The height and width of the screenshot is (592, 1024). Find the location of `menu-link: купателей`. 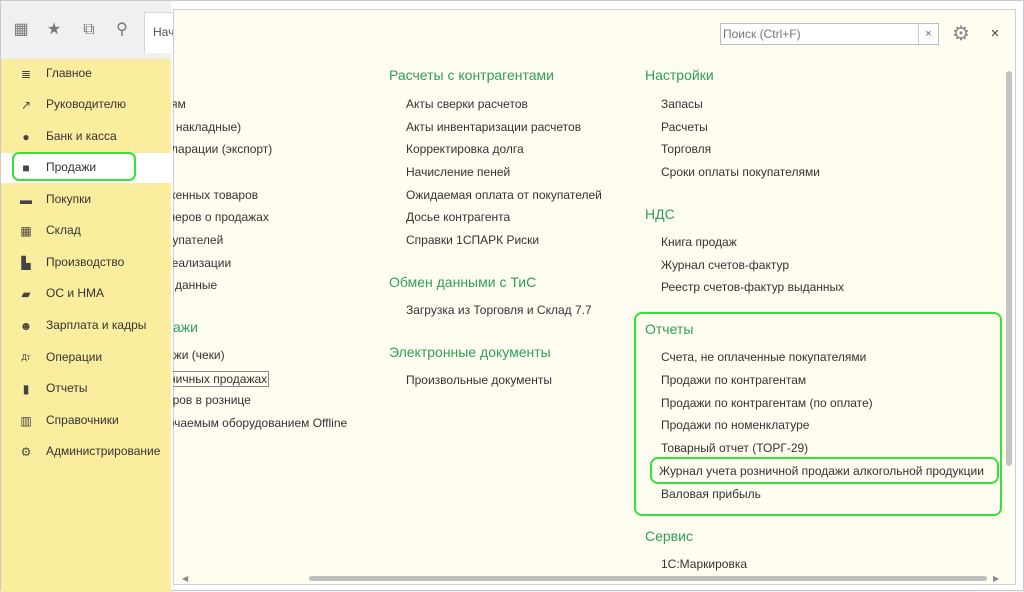

menu-link: купателей is located at coordinates (198, 240).